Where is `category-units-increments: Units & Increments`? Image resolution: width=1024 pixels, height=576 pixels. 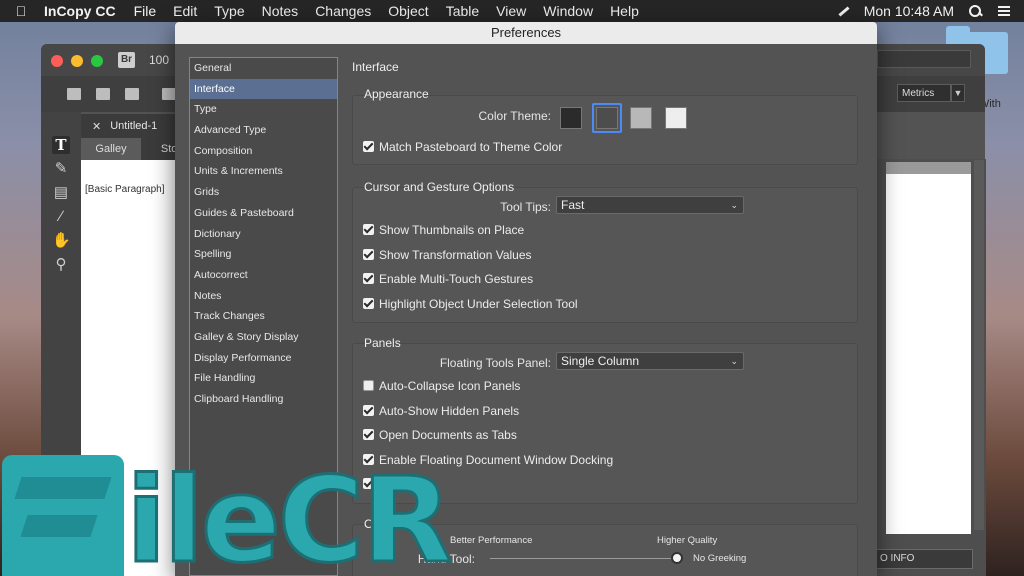 category-units-increments: Units & Increments is located at coordinates (263, 171).